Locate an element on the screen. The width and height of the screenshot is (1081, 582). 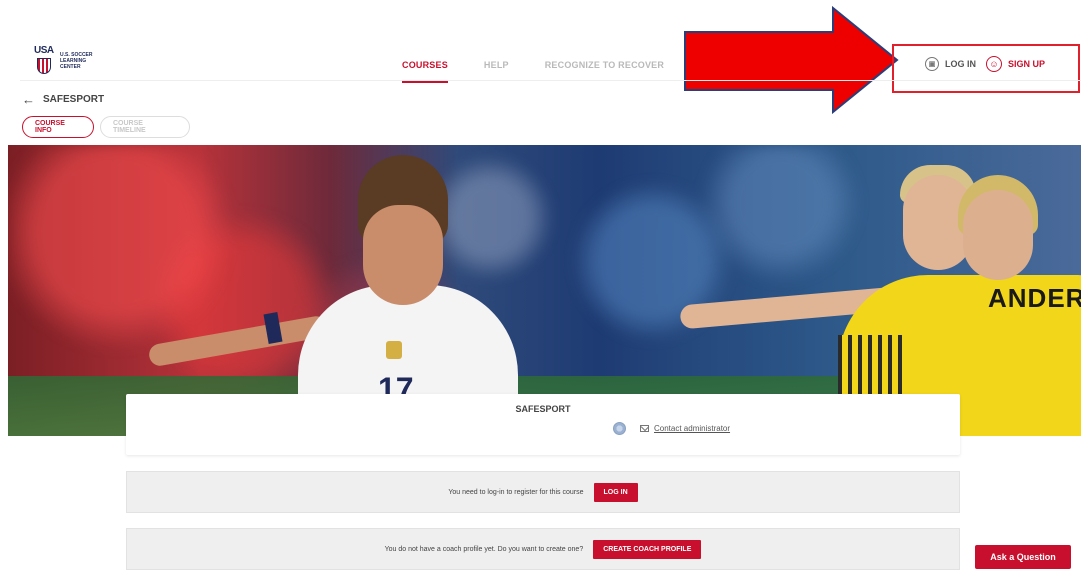
course-tabs: COURSE INFO COURSE TIMELINE is located at coordinates (106, 127).